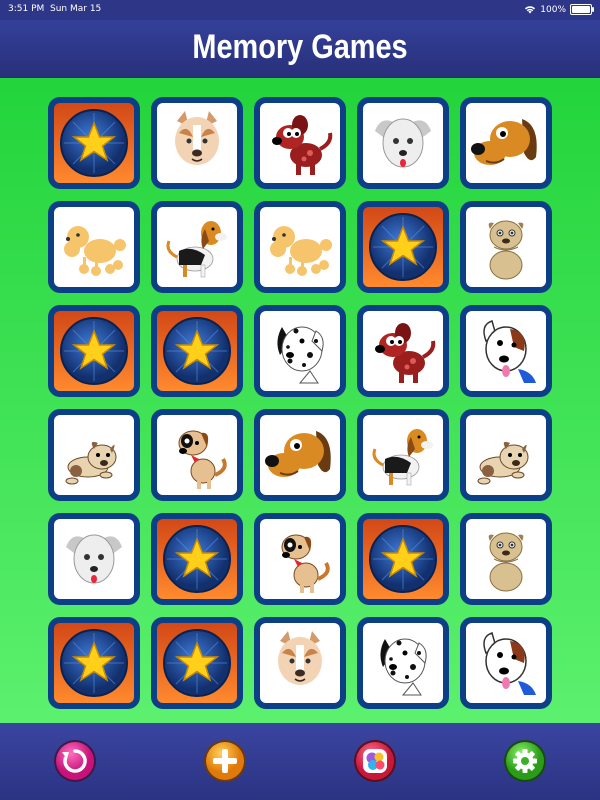  What do you see at coordinates (76, 9) in the screenshot?
I see `status-date: Sun Mar 15` at bounding box center [76, 9].